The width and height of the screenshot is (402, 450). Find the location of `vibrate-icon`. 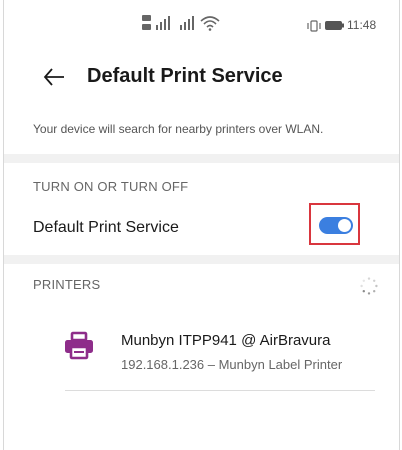

vibrate-icon is located at coordinates (314, 26).